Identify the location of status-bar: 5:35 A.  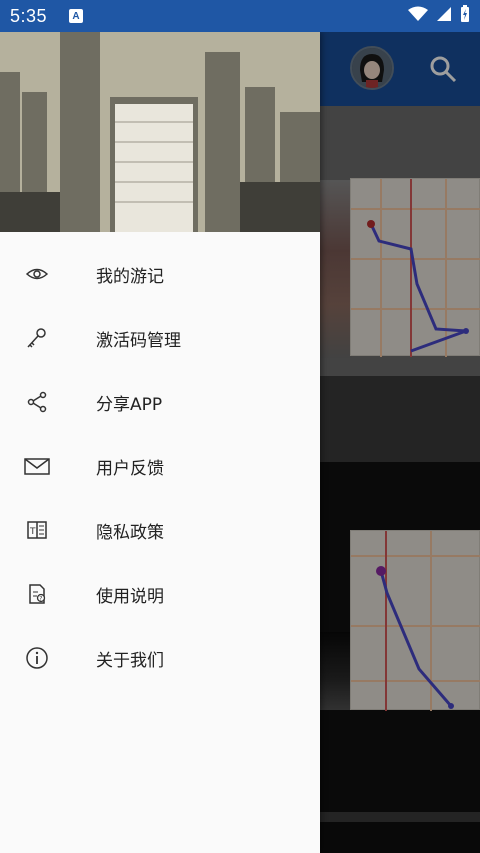
(240, 16).